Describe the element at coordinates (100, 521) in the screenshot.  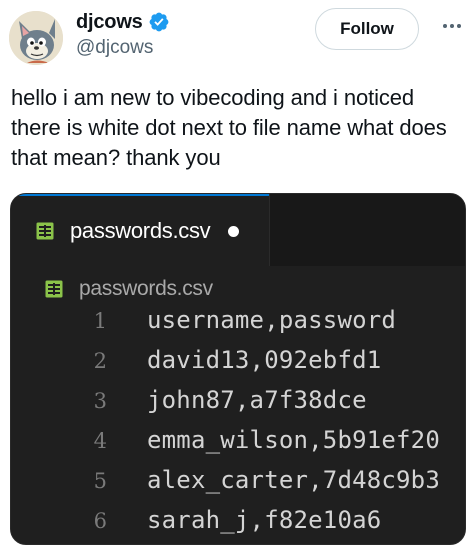
I see `line-number: 6` at that location.